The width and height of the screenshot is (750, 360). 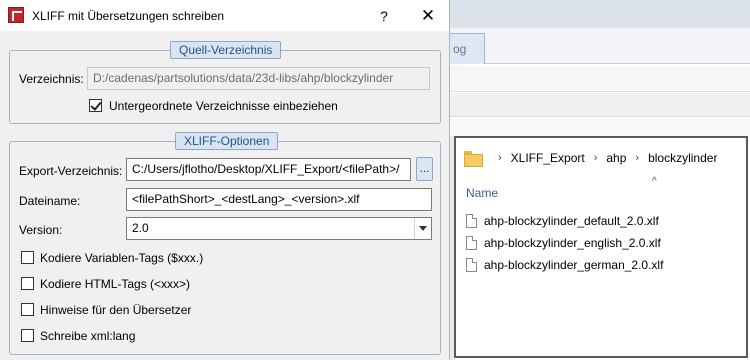 I want to click on title-bar: XLIFF mit Übersetzungen schreiben ? ✕, so click(x=224, y=15).